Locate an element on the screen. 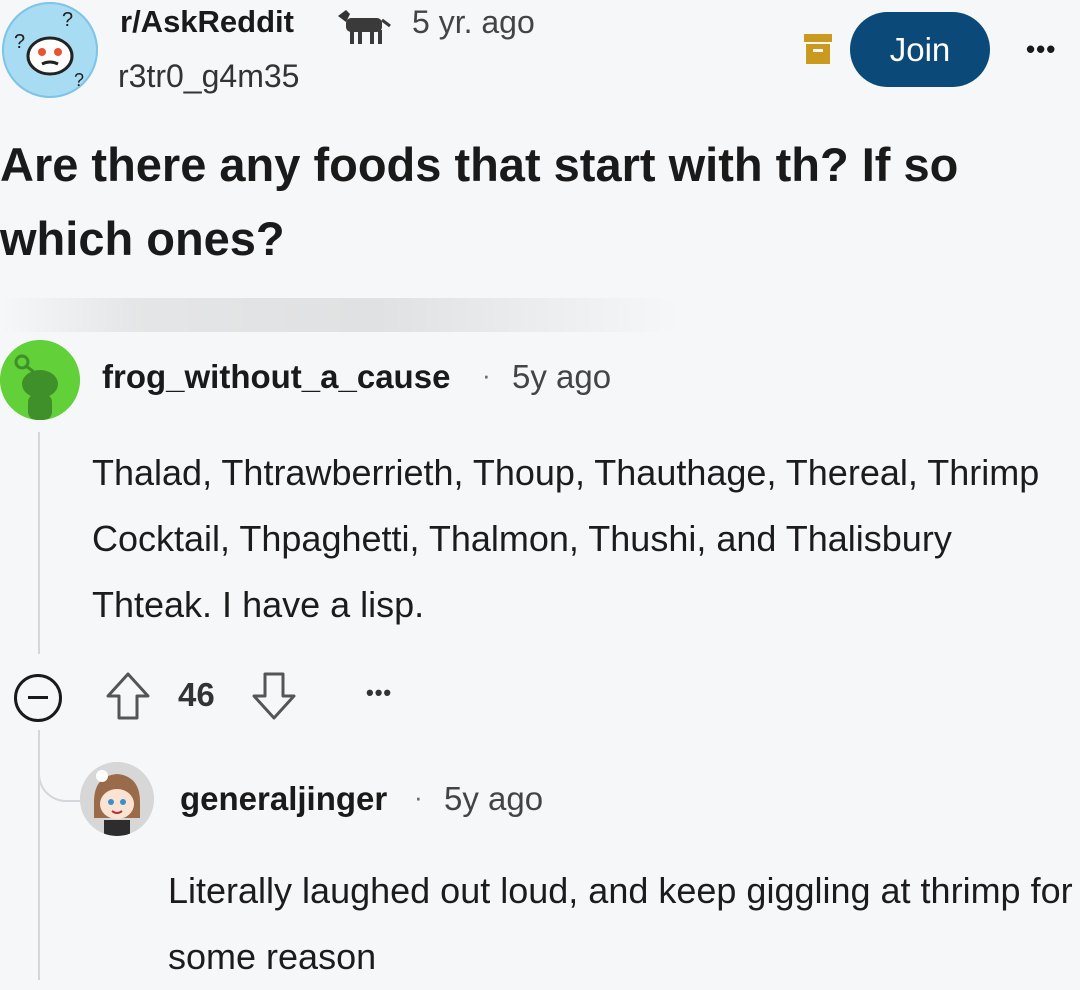 The width and height of the screenshot is (1080, 990). collapse-icon is located at coordinates (38, 697).